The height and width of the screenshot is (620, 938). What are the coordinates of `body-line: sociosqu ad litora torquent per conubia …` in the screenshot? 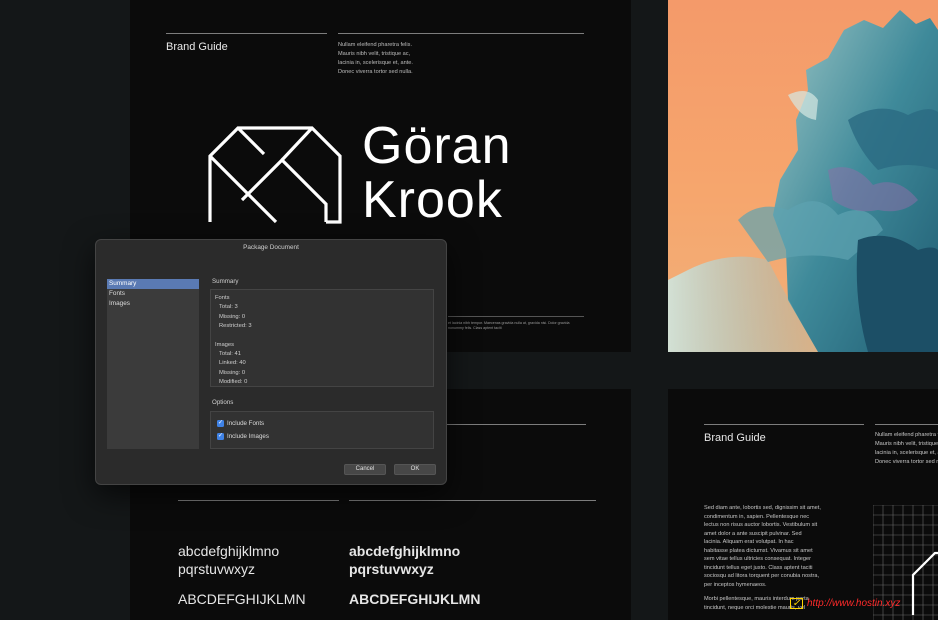 It's located at (762, 576).